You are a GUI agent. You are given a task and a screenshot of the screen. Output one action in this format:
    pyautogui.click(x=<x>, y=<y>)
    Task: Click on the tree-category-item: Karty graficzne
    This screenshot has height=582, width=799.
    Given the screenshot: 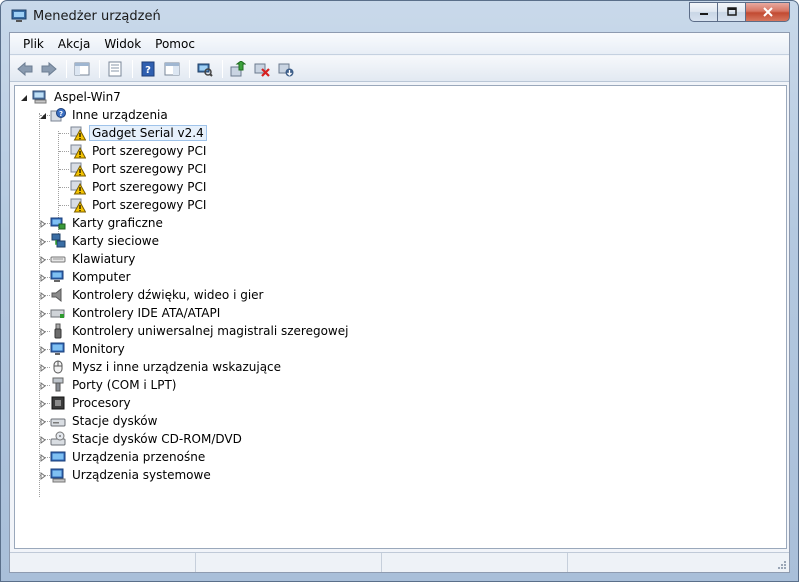 What is the action you would take?
    pyautogui.click(x=103, y=223)
    